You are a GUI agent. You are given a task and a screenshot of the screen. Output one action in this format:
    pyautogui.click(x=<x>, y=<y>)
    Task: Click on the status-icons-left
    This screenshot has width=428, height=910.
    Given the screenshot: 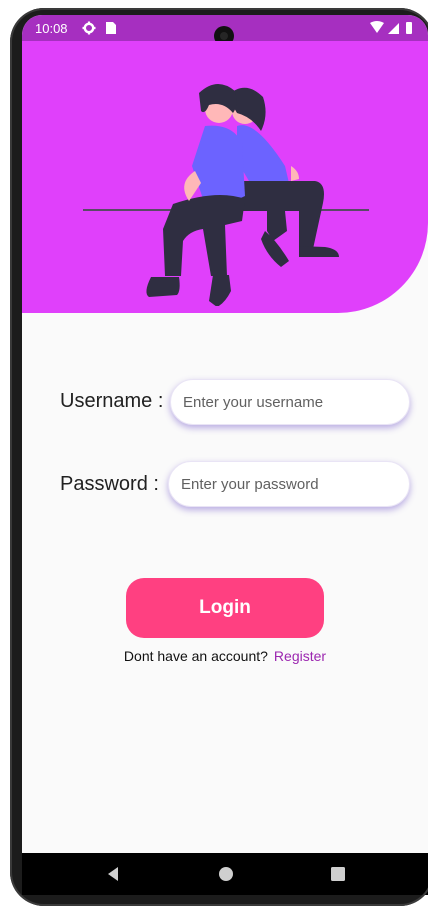 What is the action you would take?
    pyautogui.click(x=102, y=29)
    